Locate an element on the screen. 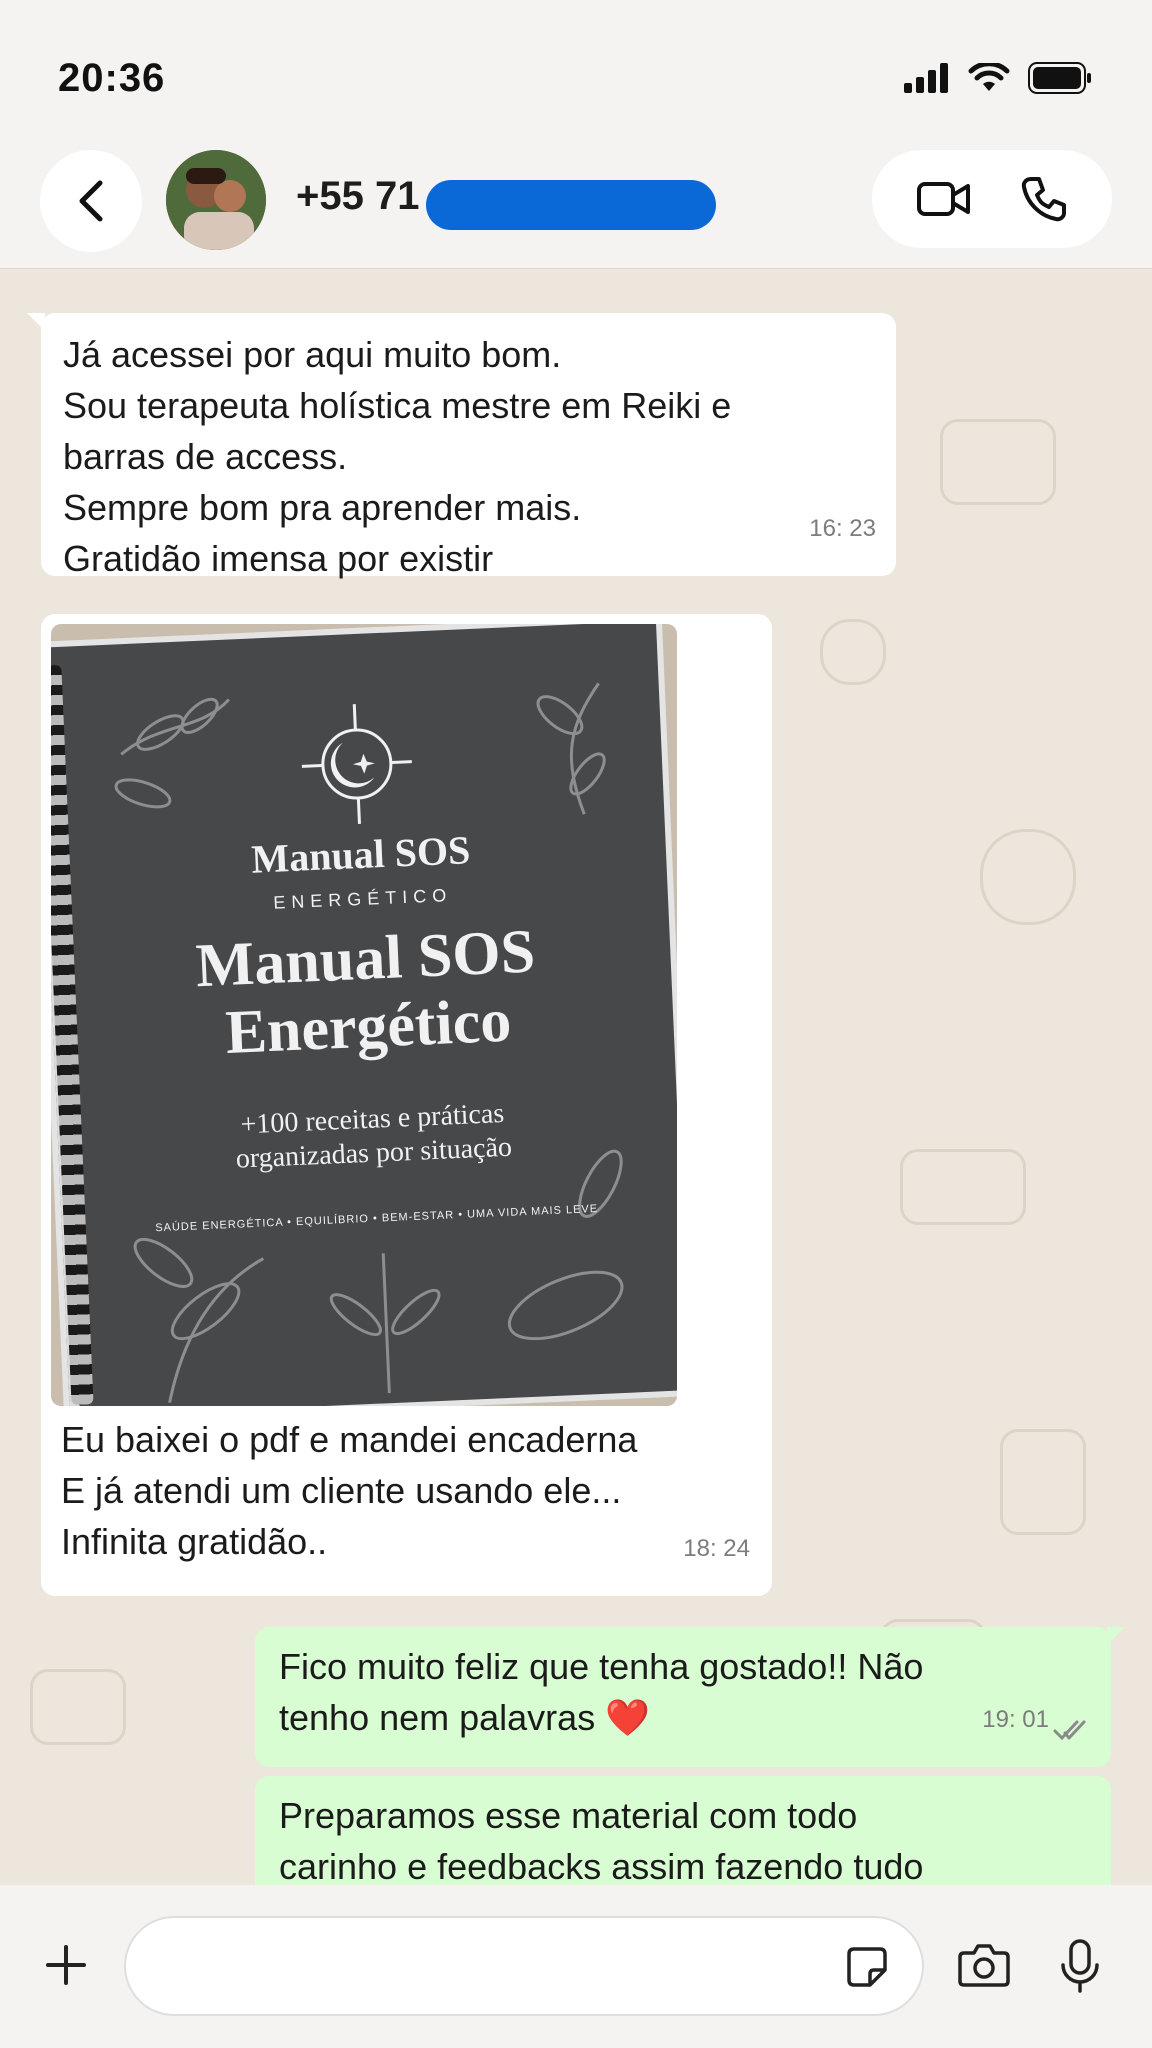 The image size is (1152, 2048). wifi-icon is located at coordinates (989, 77).